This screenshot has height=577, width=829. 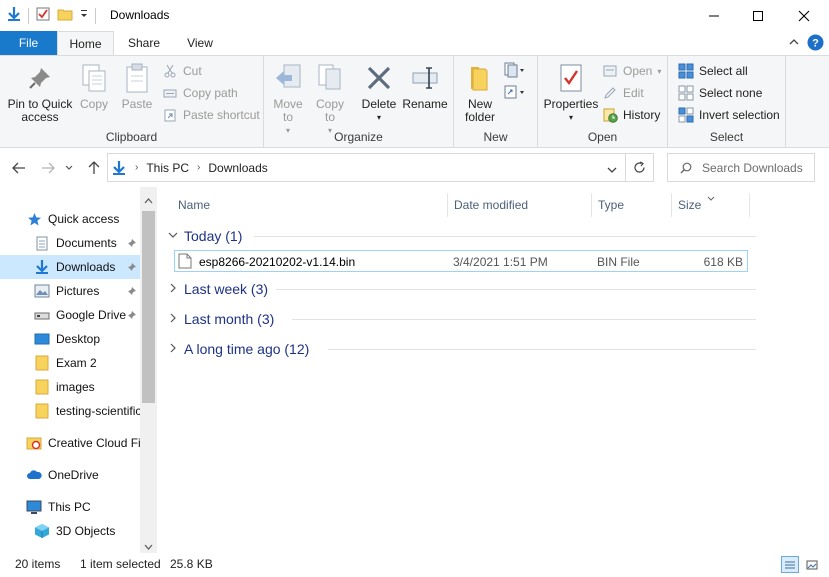 What do you see at coordinates (461, 289) in the screenshot?
I see `group-header-last-week: Last week (3)` at bounding box center [461, 289].